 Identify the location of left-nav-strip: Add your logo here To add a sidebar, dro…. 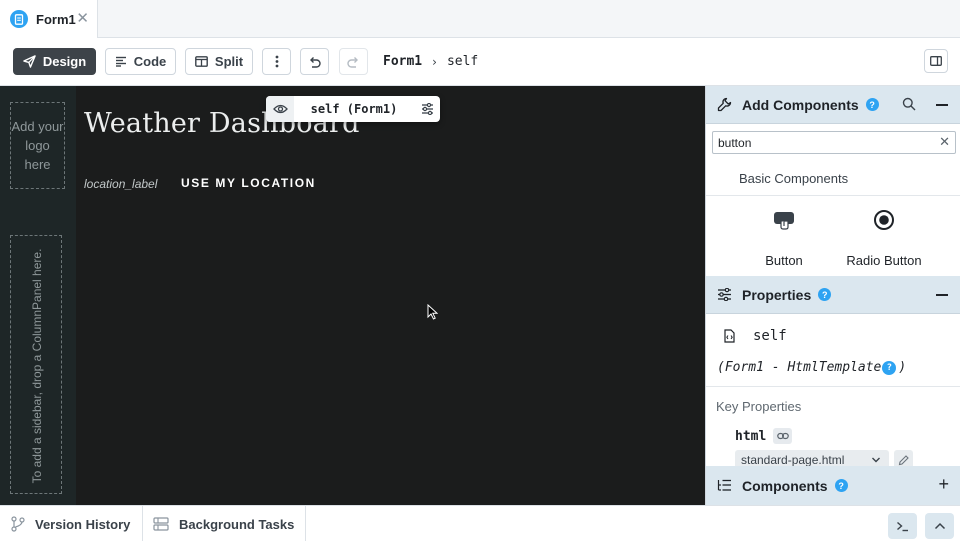
(38, 295).